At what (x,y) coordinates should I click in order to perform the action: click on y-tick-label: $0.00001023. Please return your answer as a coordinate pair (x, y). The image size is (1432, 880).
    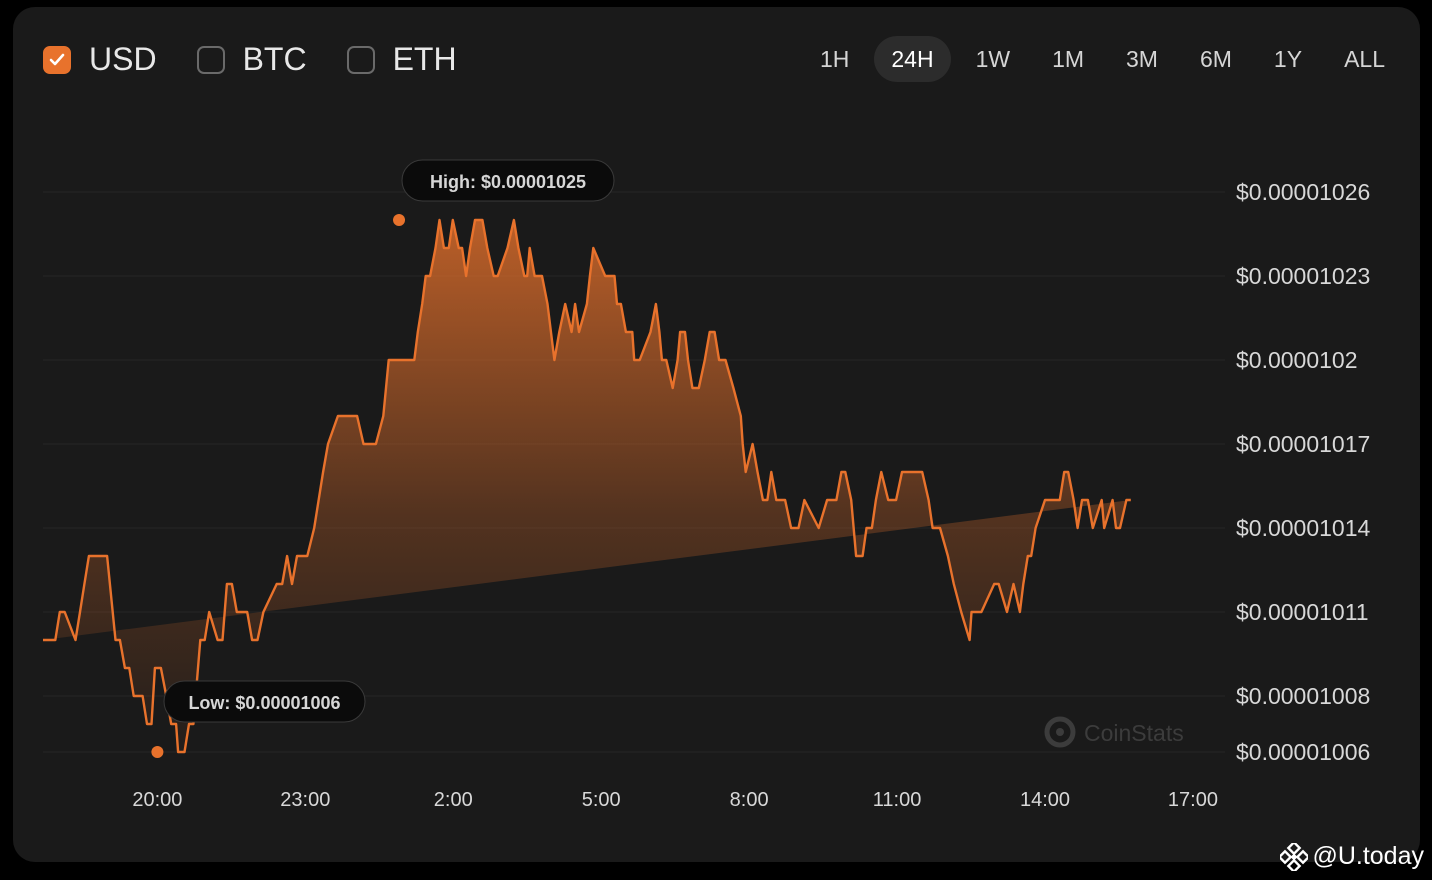
    Looking at the image, I should click on (1303, 276).